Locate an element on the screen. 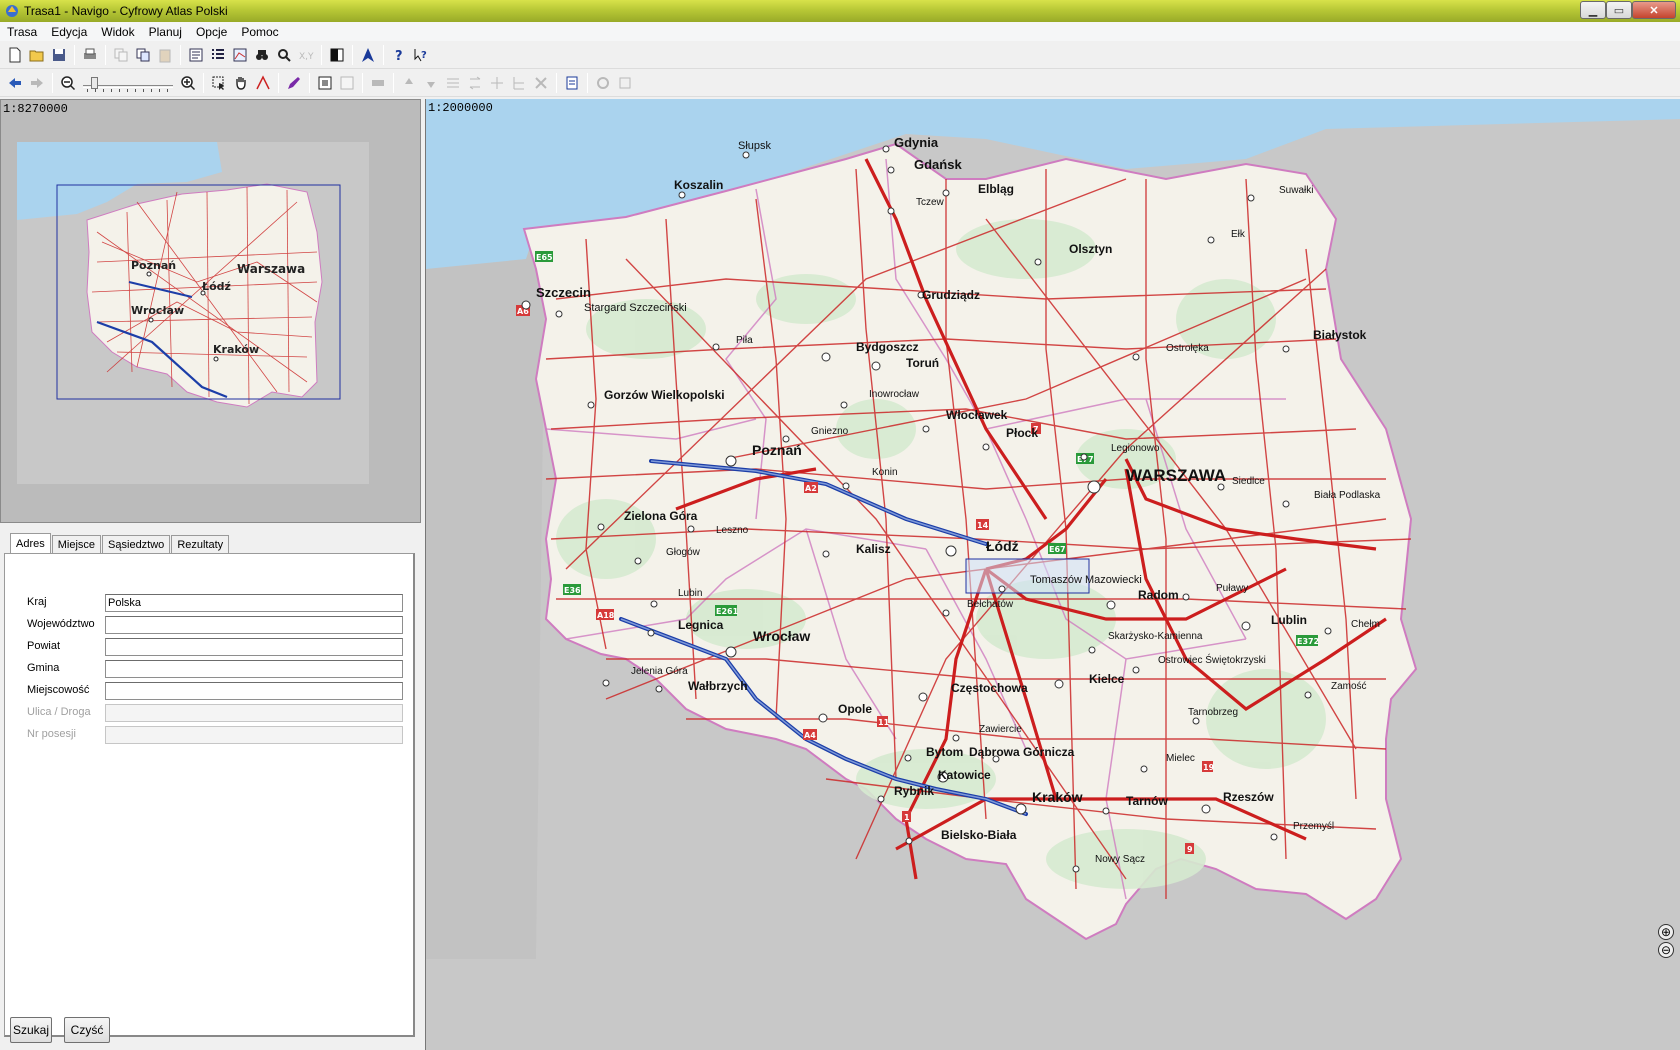  route-reverse-icon is located at coordinates (475, 83).